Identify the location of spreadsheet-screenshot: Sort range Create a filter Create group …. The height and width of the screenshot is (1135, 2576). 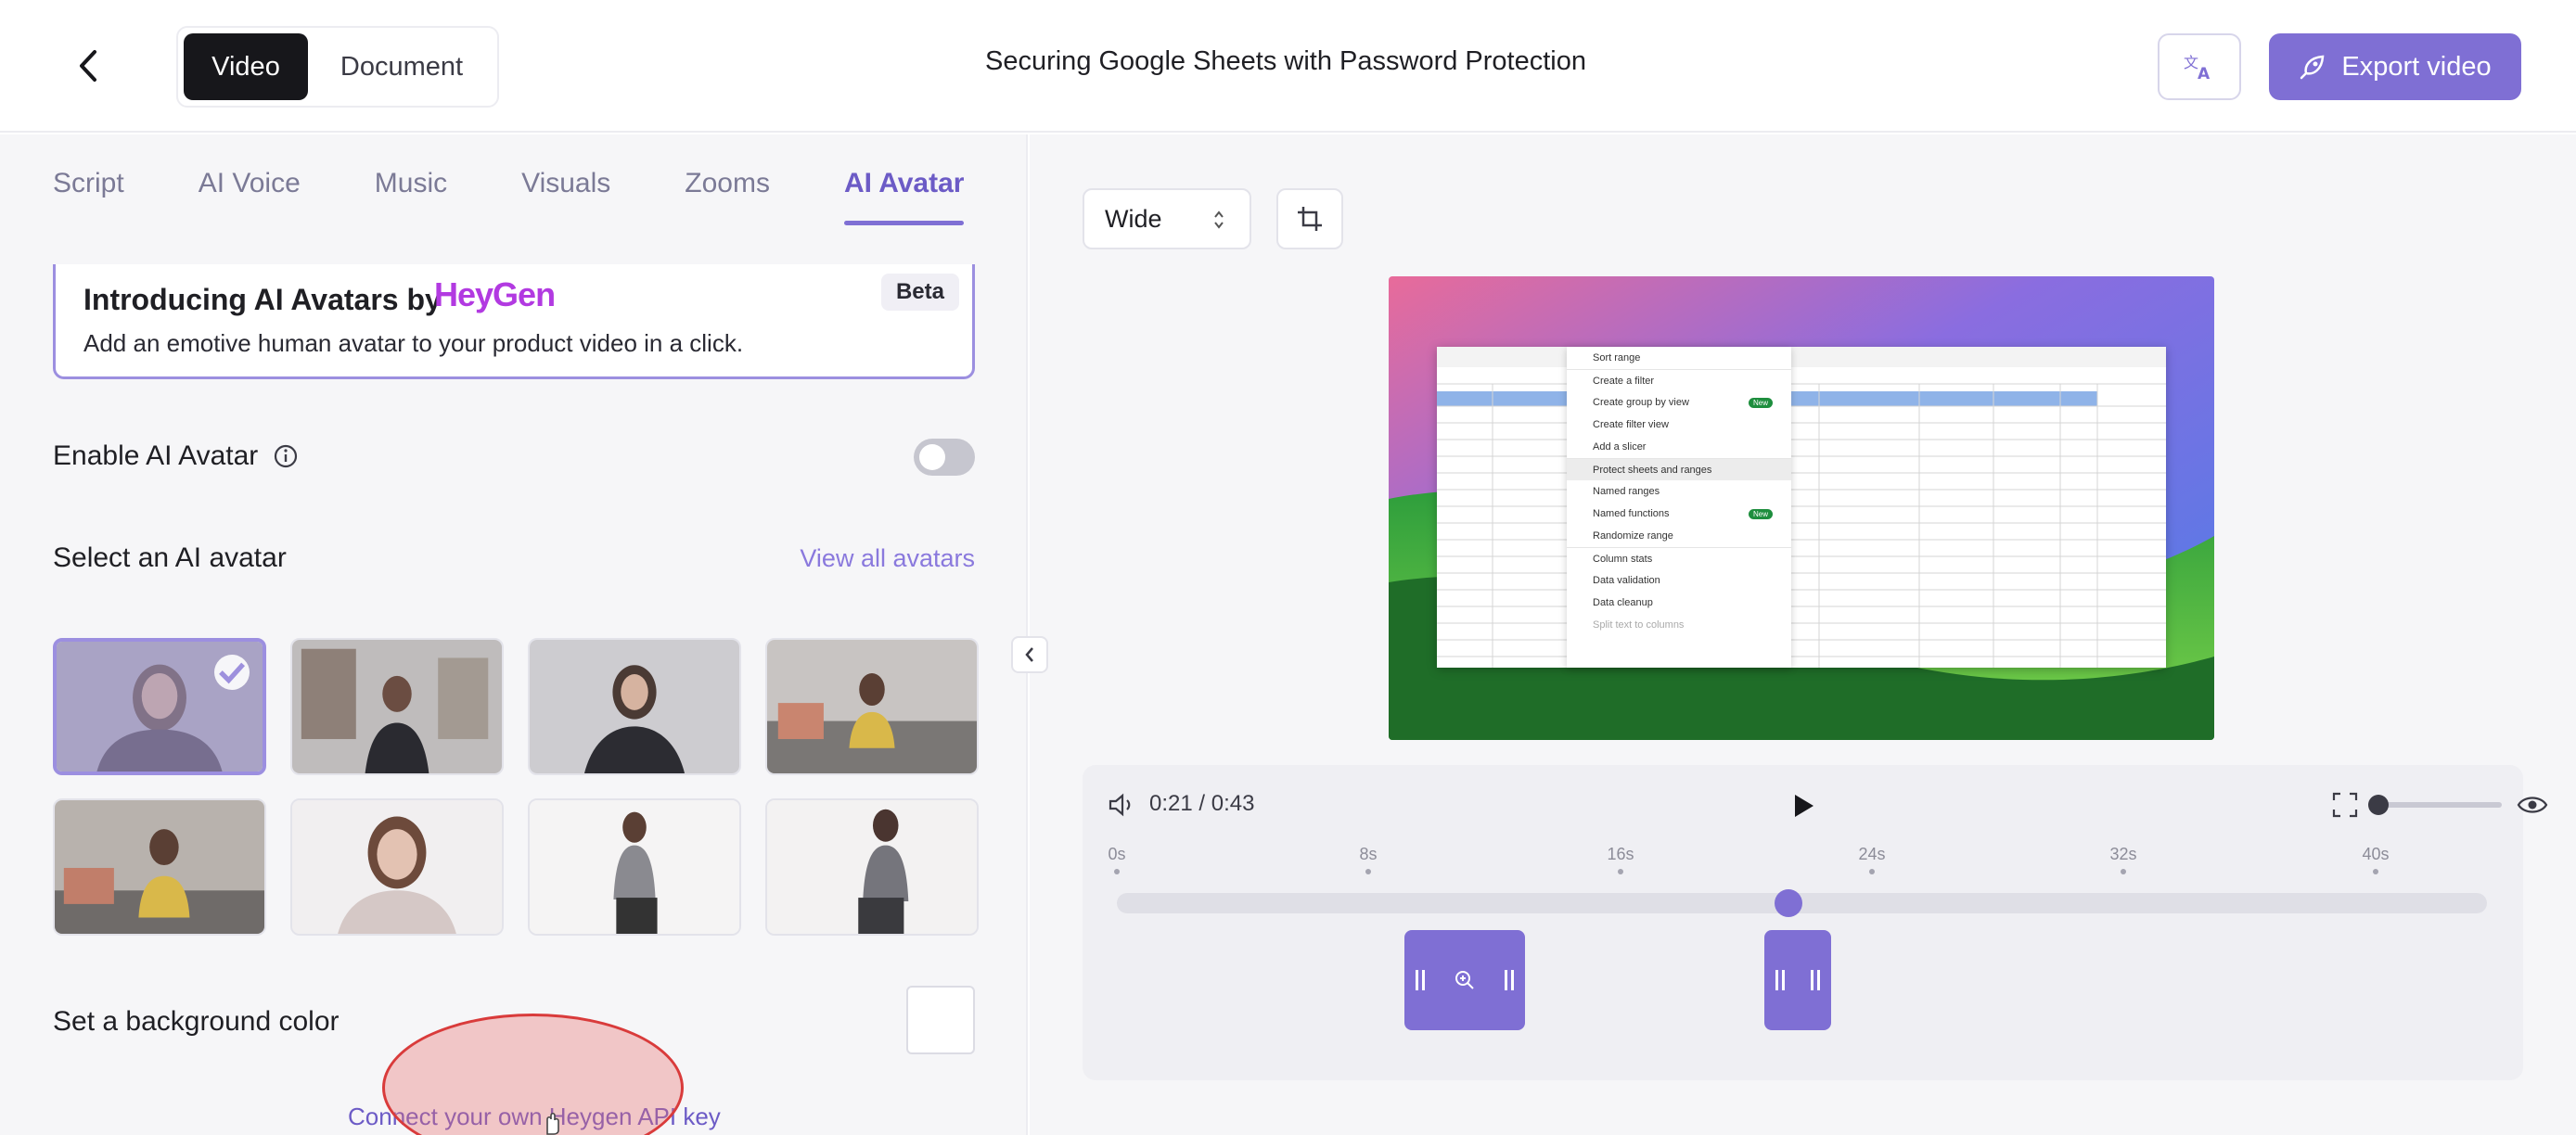
(1801, 508).